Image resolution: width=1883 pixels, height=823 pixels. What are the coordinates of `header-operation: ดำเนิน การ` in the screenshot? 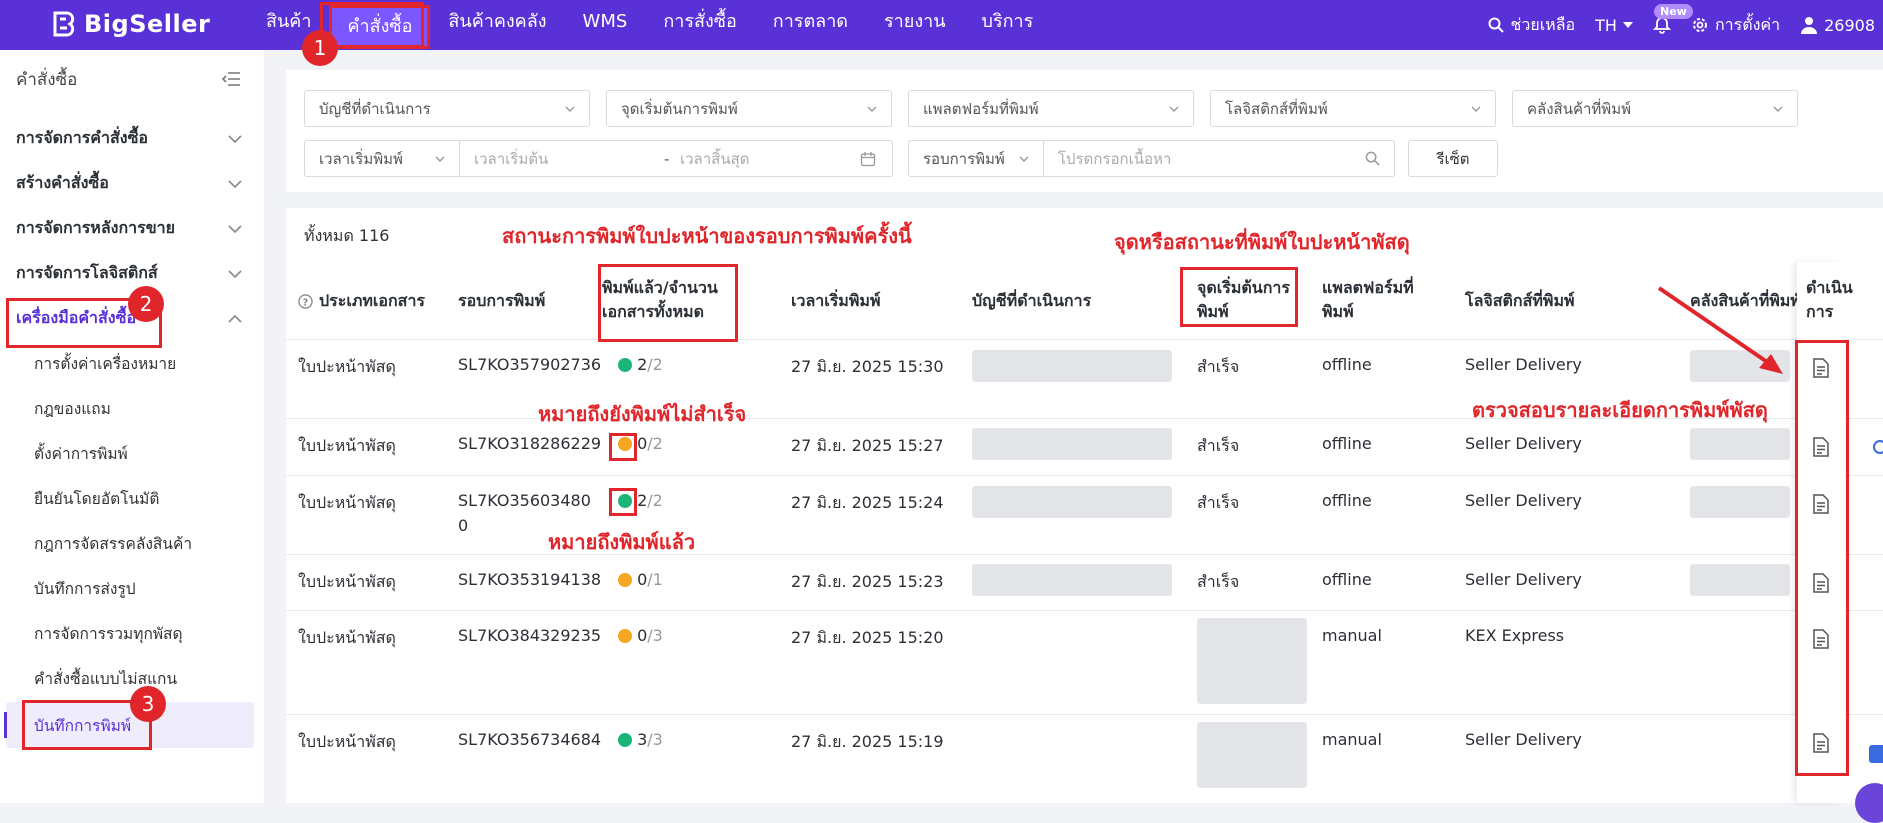 It's located at (1829, 300).